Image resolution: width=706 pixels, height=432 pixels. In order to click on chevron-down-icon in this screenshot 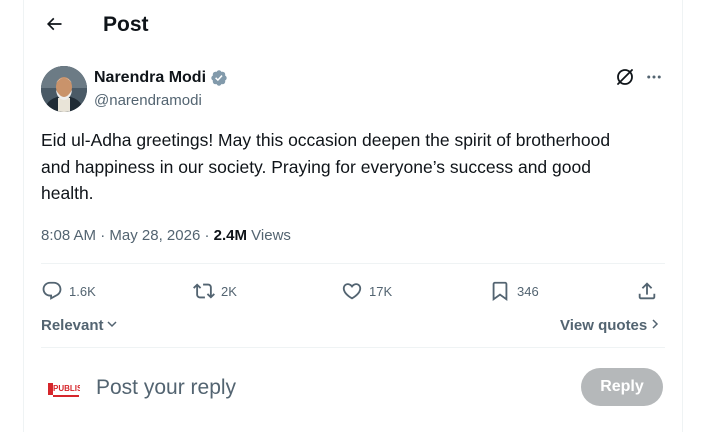, I will do `click(112, 326)`.